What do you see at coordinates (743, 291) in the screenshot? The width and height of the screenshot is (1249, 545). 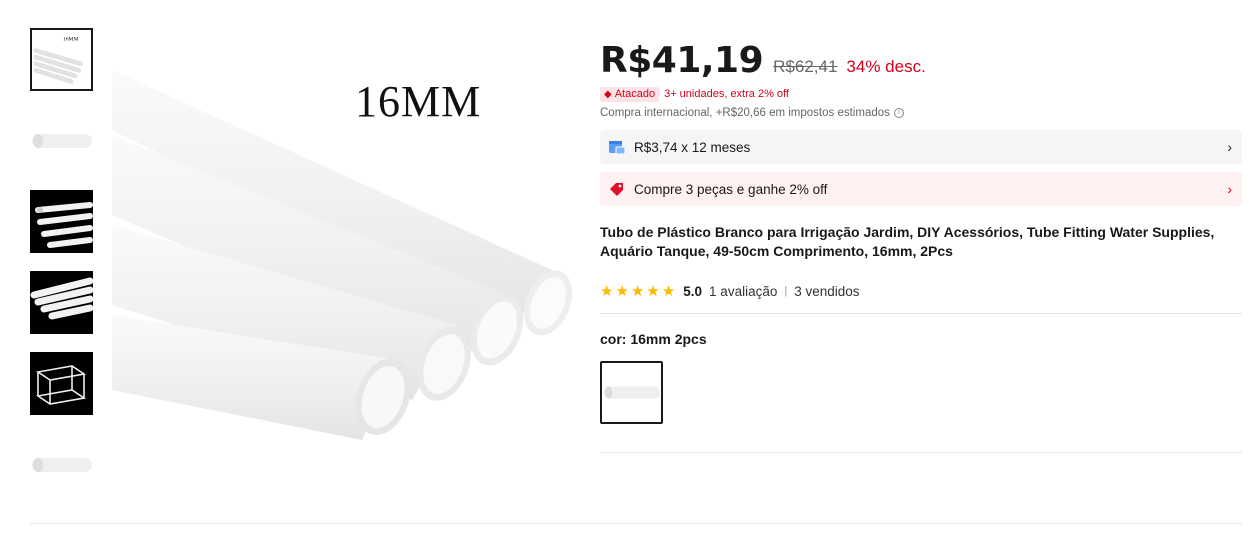 I see `reviews-count: 1 avaliação` at bounding box center [743, 291].